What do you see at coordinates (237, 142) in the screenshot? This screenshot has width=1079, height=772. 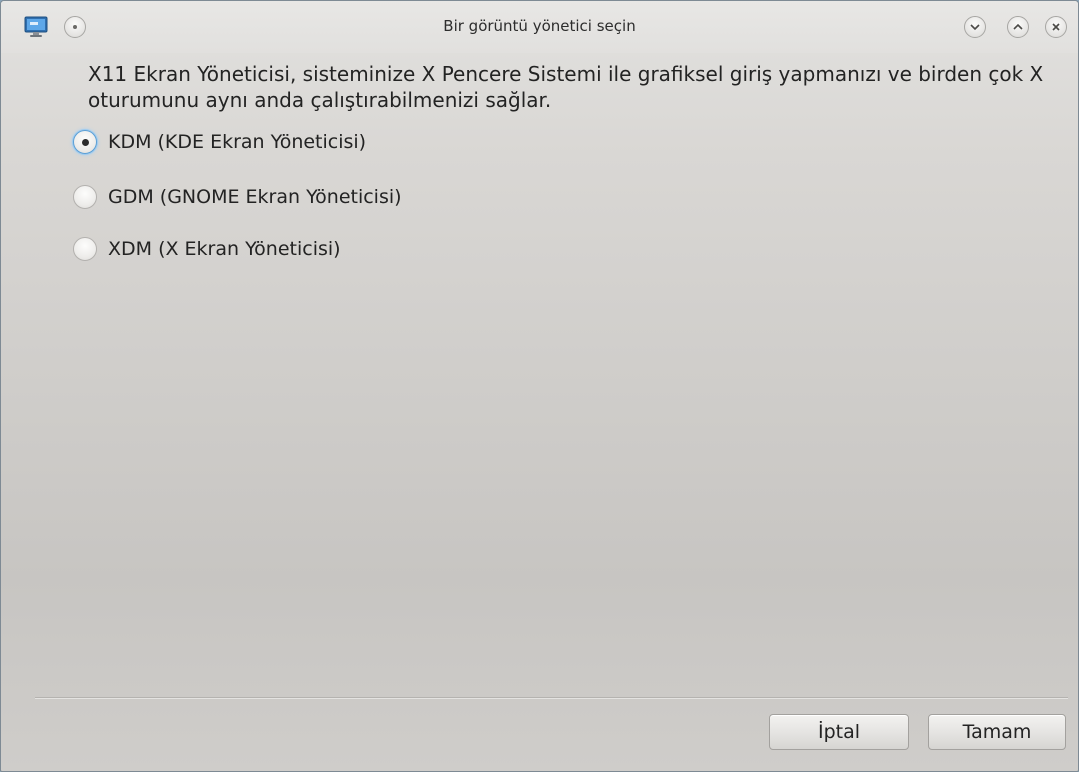 I see `radio-label-kdm: KDM (KDE Ekran Yöneticisi)` at bounding box center [237, 142].